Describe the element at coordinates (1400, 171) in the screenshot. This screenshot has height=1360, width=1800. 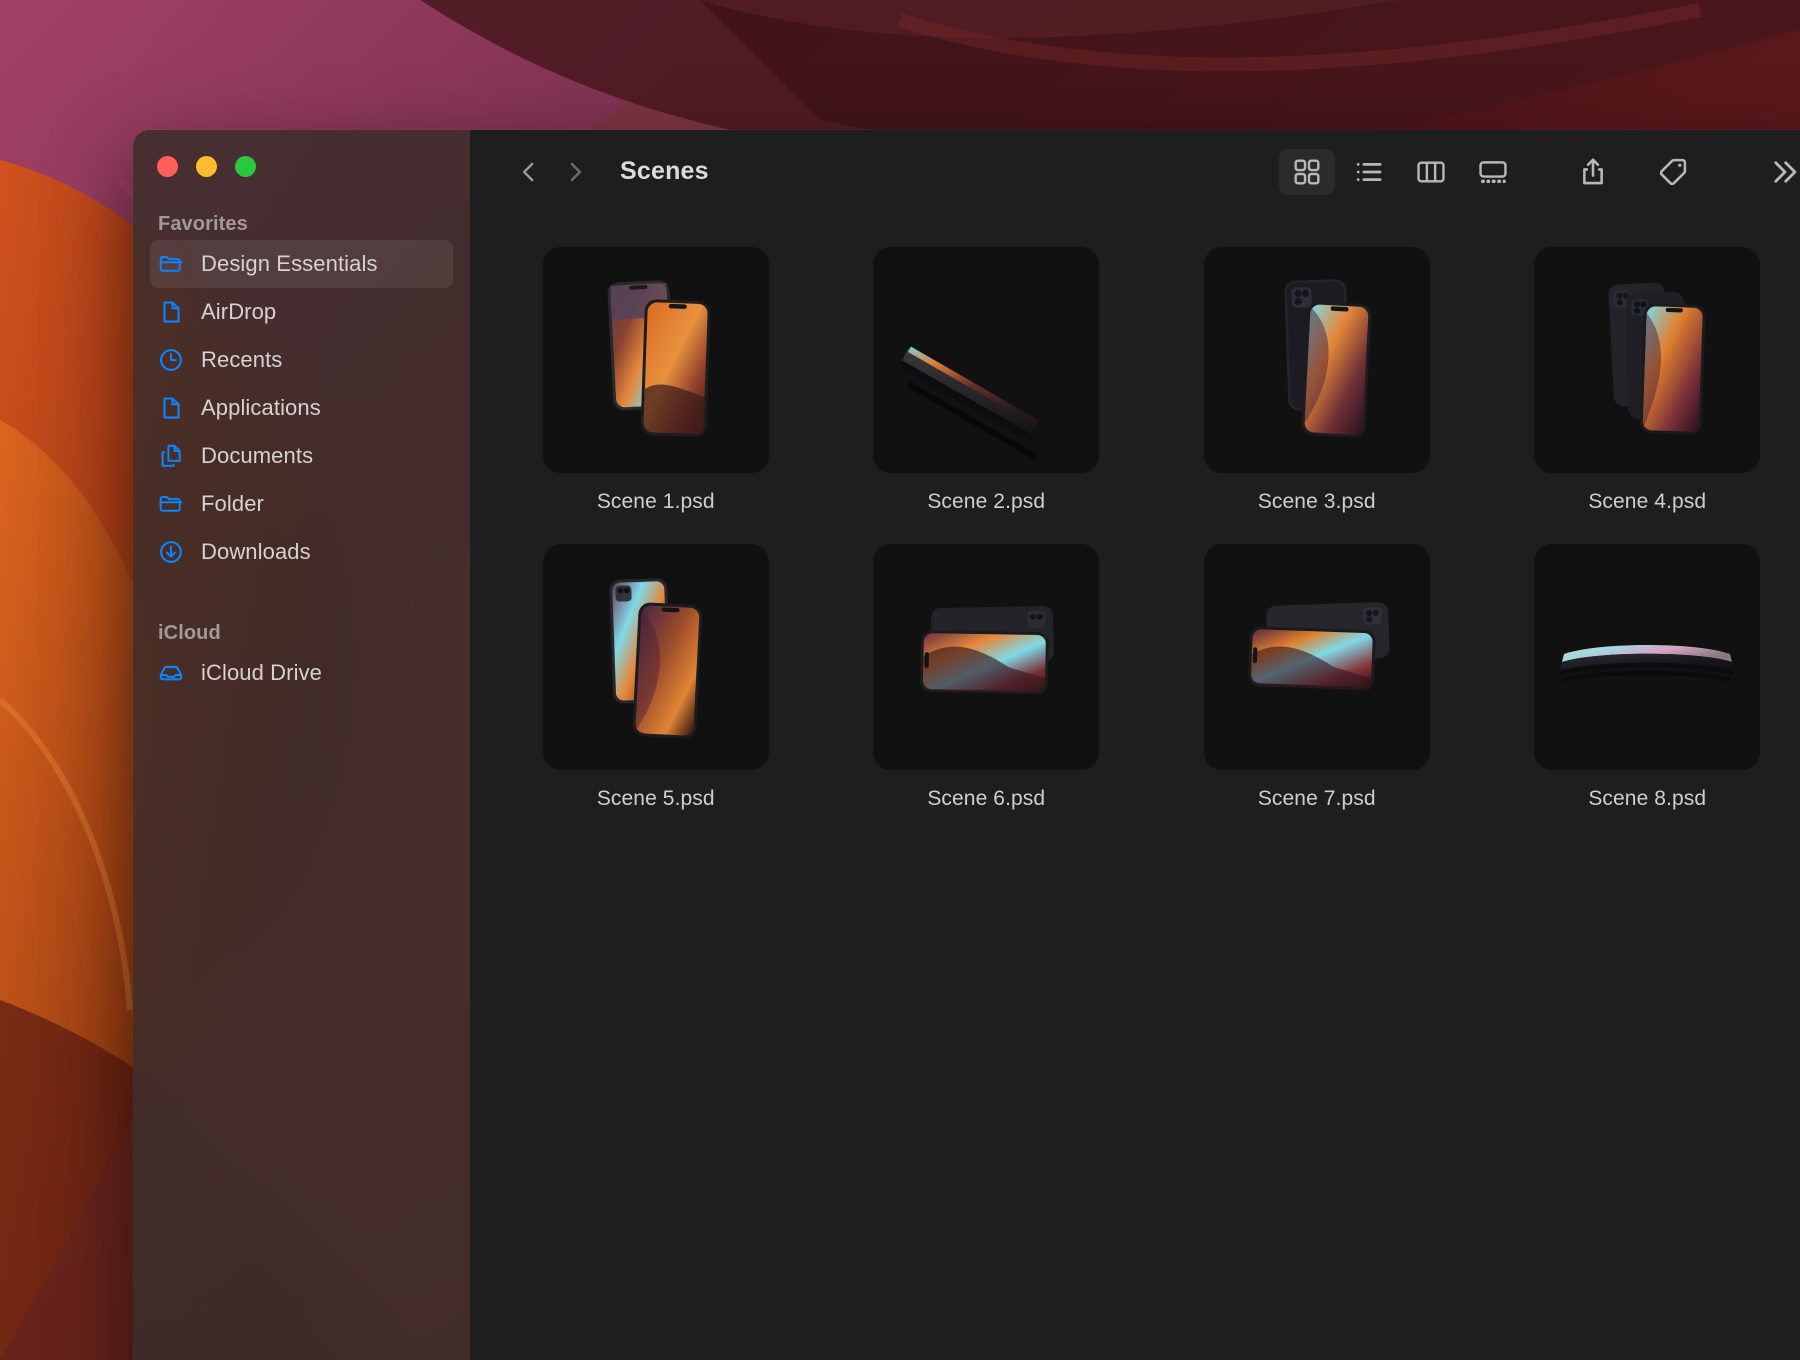
I see `view-switcher` at that location.